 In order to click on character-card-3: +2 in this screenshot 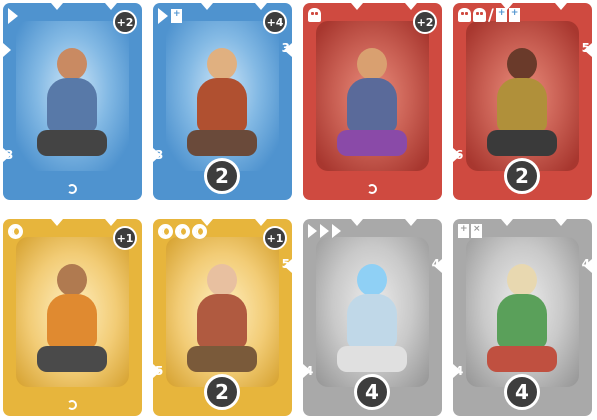, I will do `click(372, 101)`.